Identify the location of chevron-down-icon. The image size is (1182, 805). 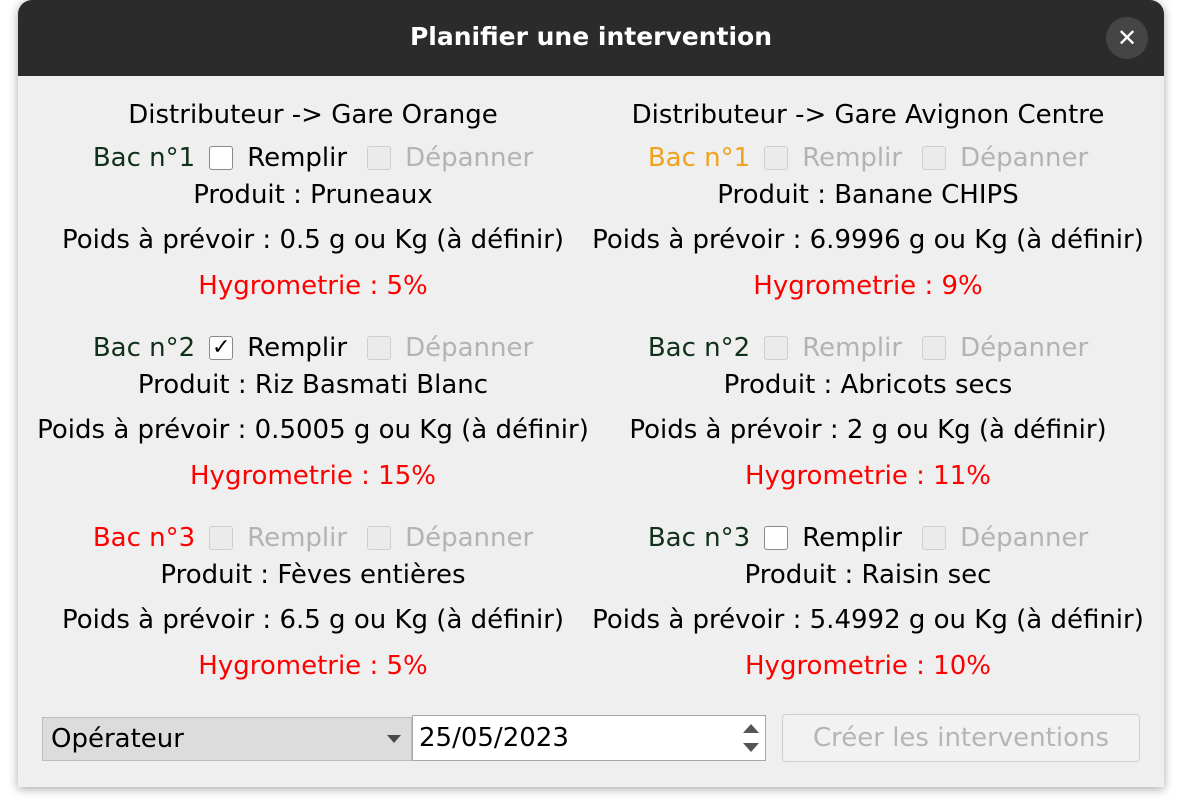
(394, 739).